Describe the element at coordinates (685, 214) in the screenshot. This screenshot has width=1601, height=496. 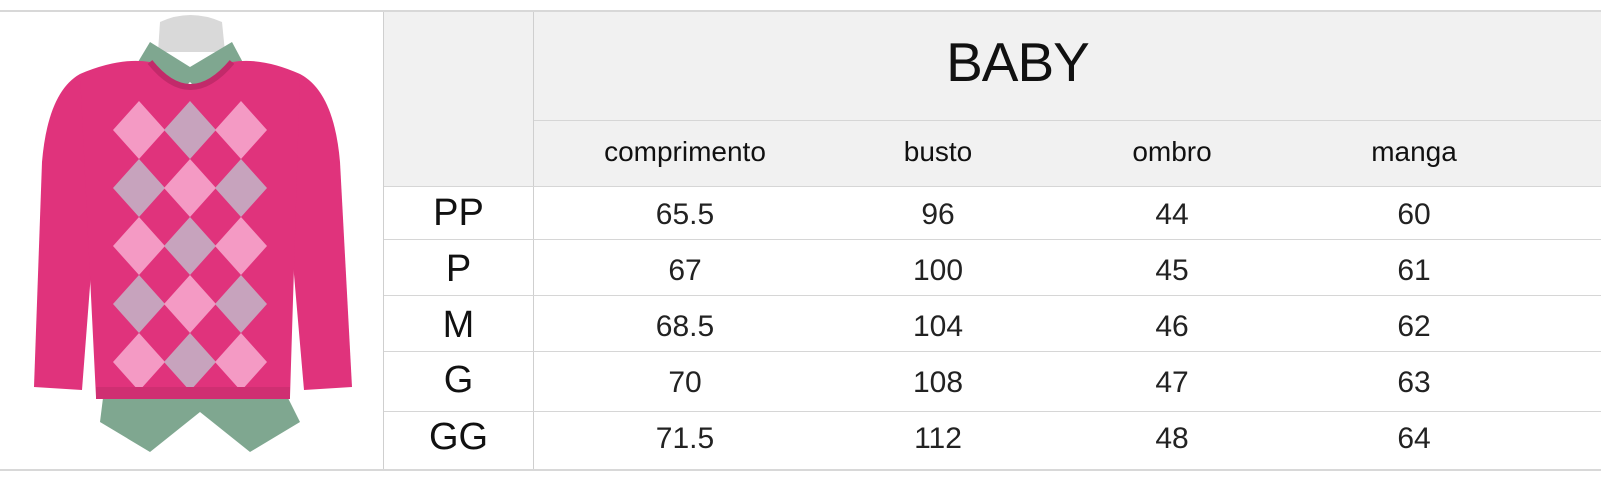
I see `table-cell: 65.5` at that location.